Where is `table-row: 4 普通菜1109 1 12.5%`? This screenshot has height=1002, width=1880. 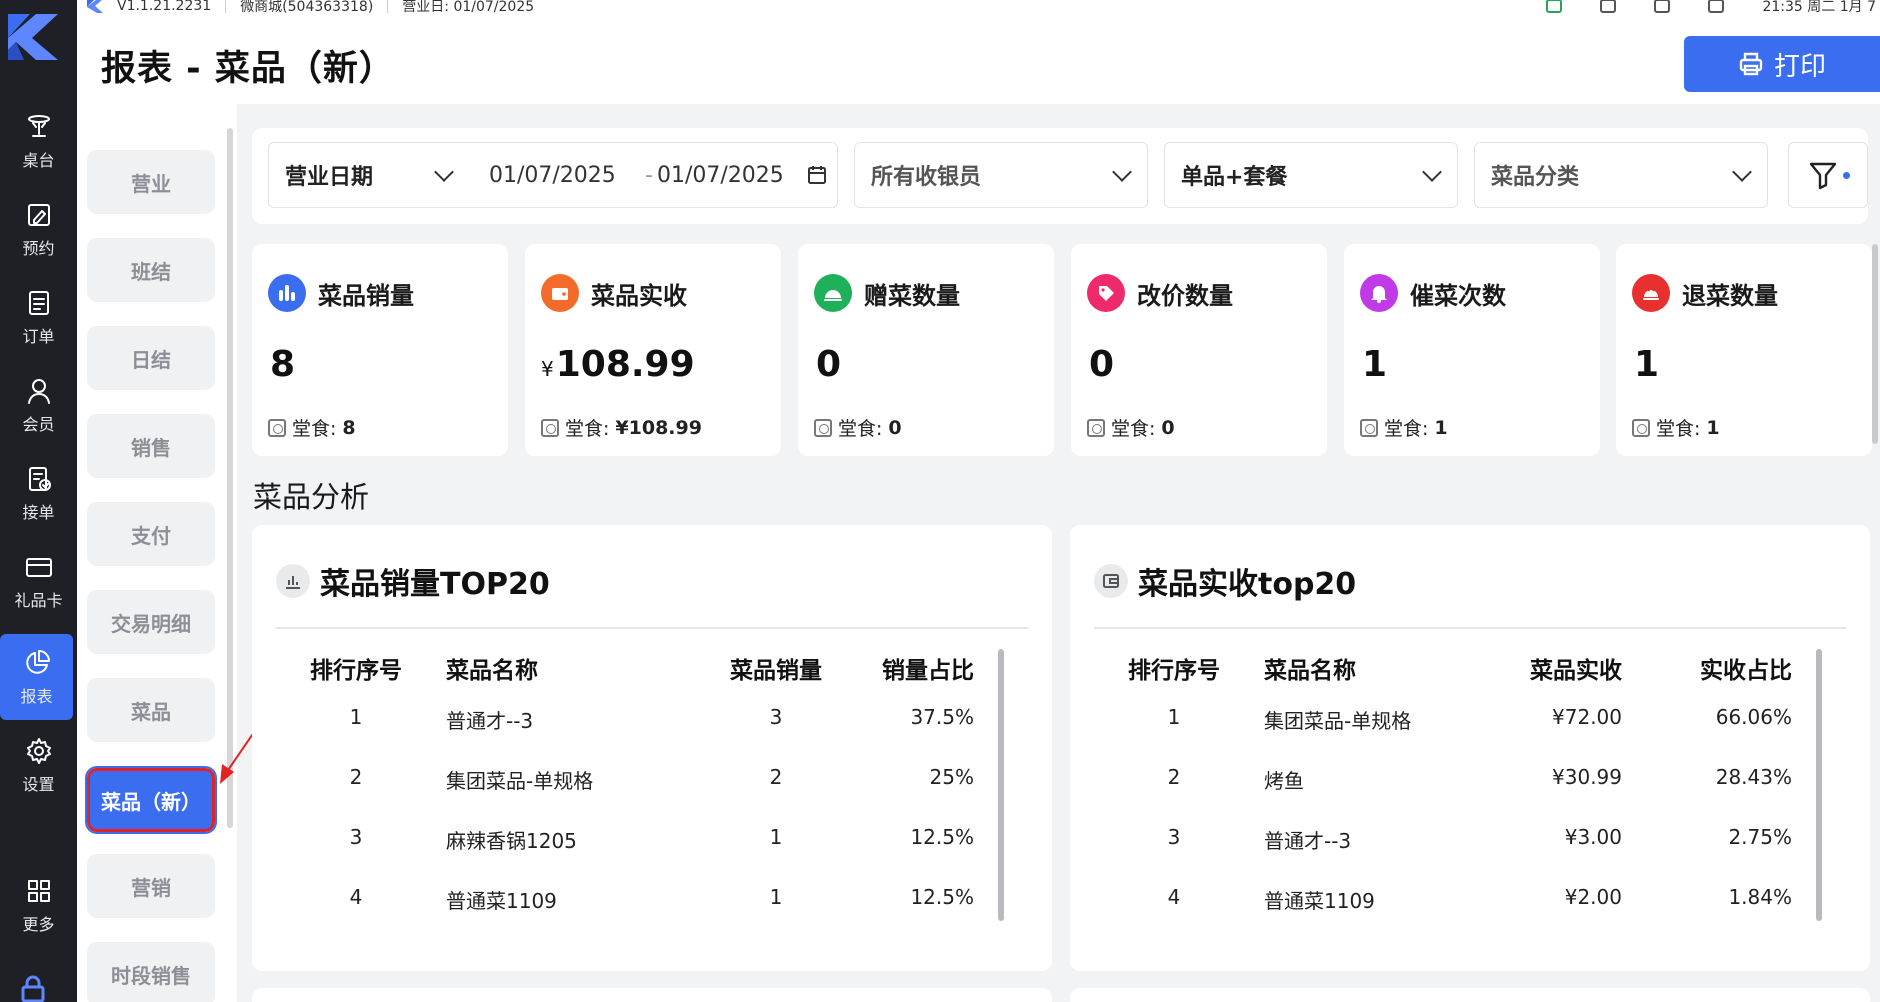
table-row: 4 普通菜1109 1 12.5% is located at coordinates (637, 907).